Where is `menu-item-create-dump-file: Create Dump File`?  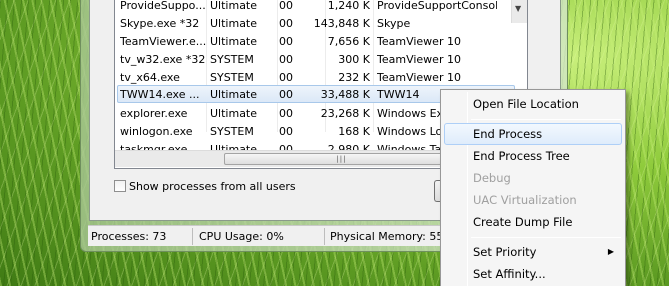 menu-item-create-dump-file: Create Dump File is located at coordinates (533, 222).